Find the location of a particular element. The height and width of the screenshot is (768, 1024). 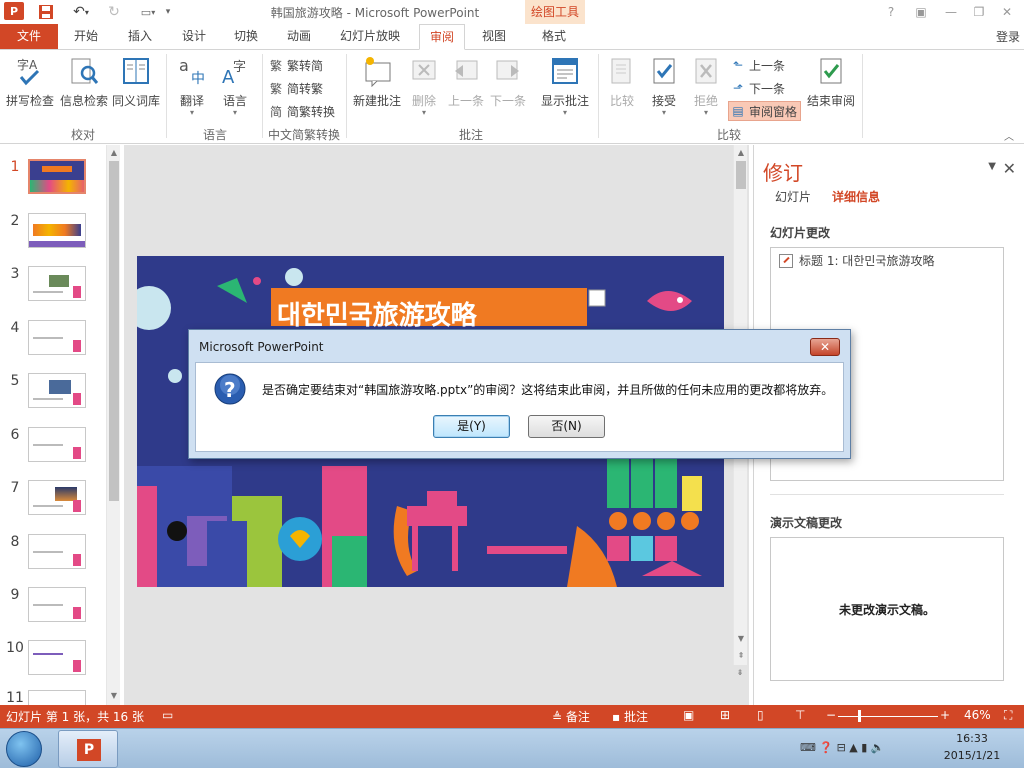

zoom-slider is located at coordinates (888, 716).